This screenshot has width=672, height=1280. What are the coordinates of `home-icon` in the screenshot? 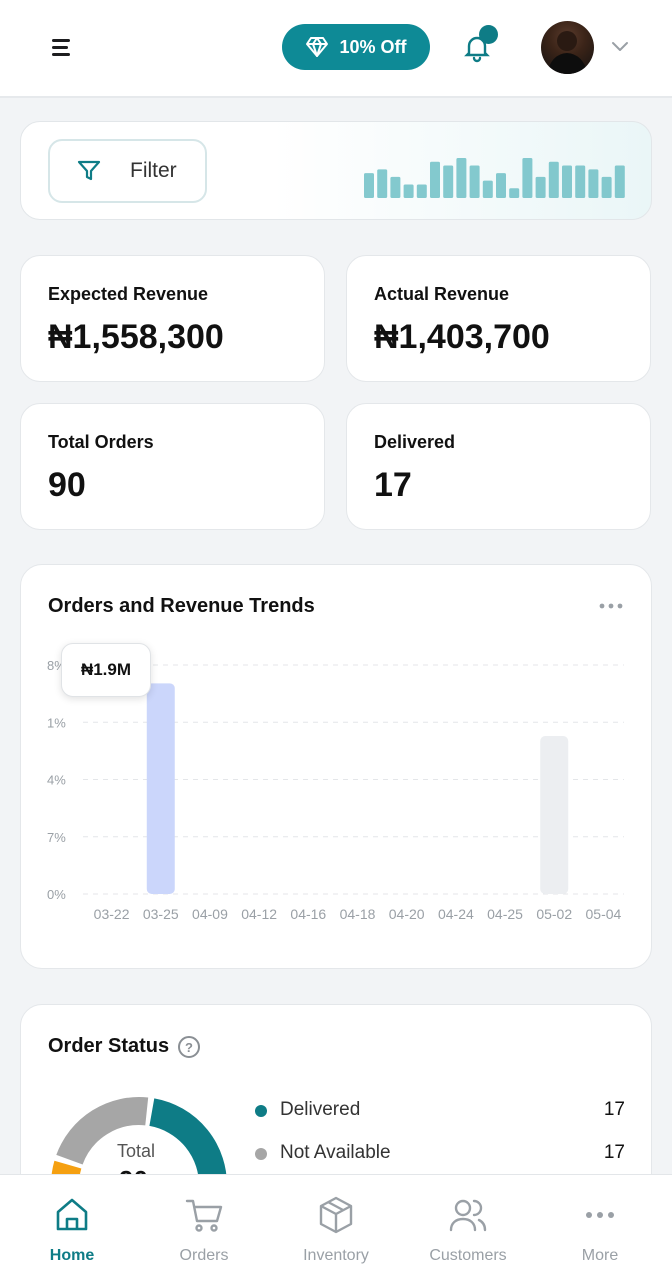 It's located at (72, 1214).